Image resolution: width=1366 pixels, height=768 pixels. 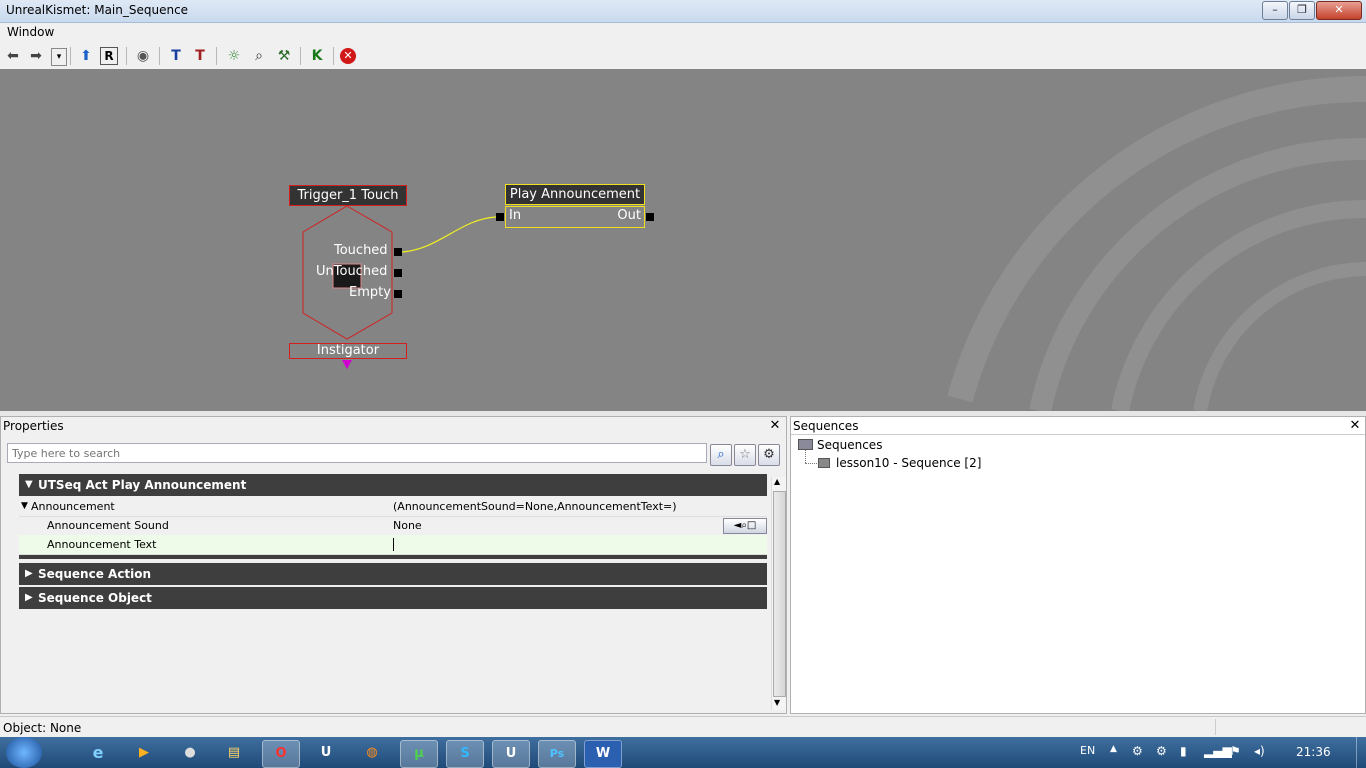 I want to click on properties-header: Properties, so click(x=33, y=426).